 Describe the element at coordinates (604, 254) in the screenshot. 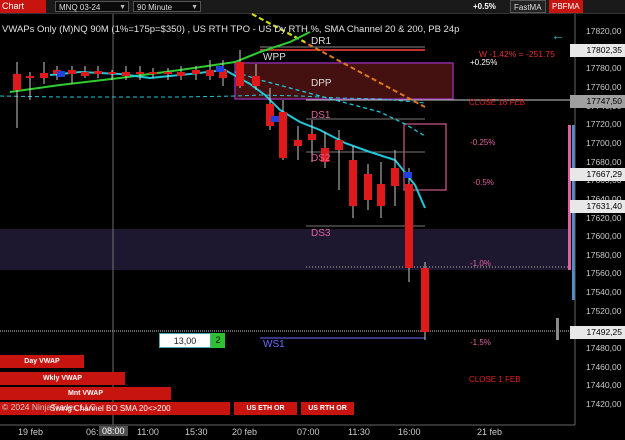

I see `price-axis-label: 17580,00` at that location.